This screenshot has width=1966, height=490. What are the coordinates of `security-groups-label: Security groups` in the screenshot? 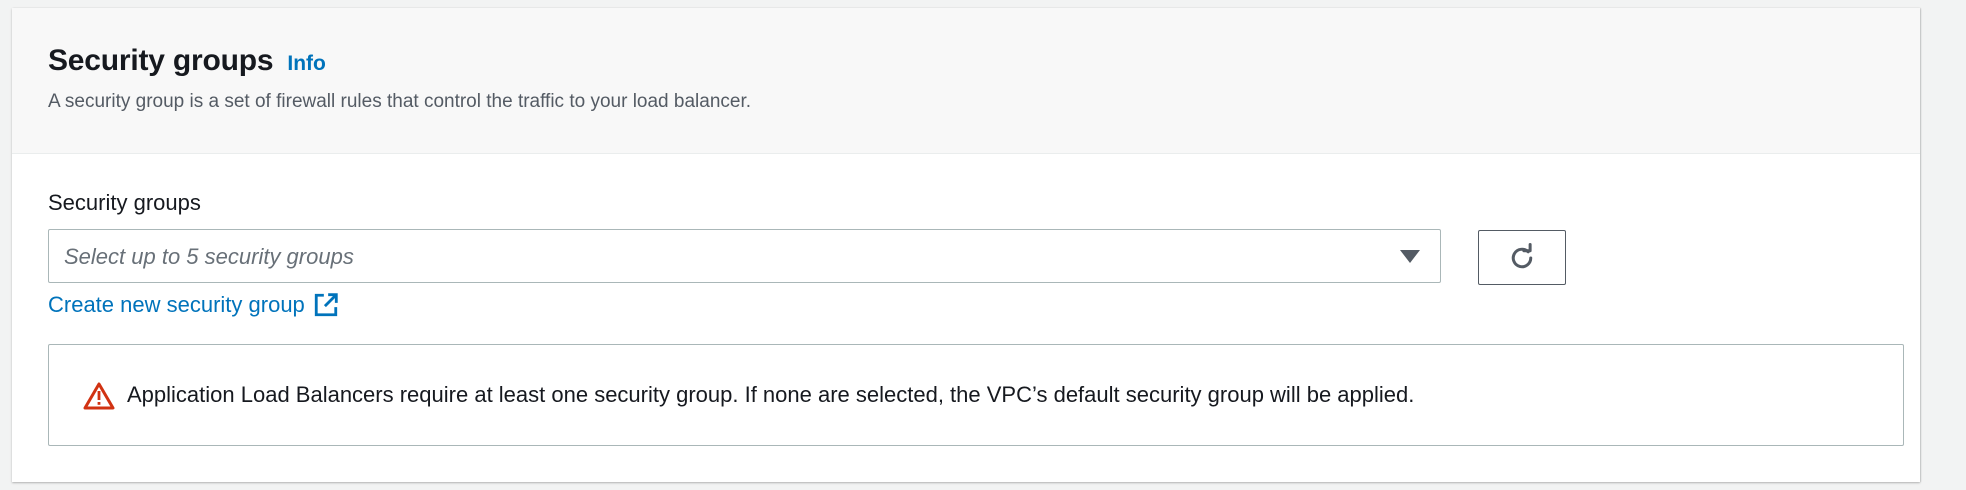 It's located at (124, 202).